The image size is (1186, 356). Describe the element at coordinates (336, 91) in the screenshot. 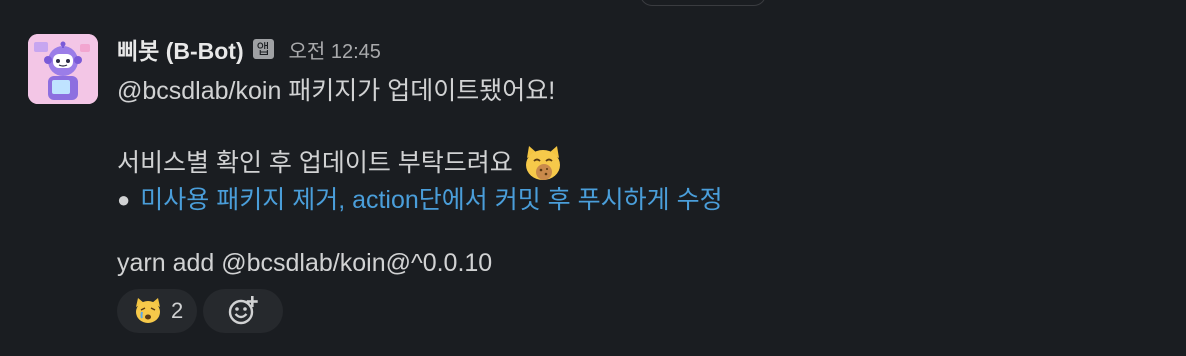

I see `message-line-1: @bcsdlab/koin 패키지가 업데이트됐어요!` at that location.